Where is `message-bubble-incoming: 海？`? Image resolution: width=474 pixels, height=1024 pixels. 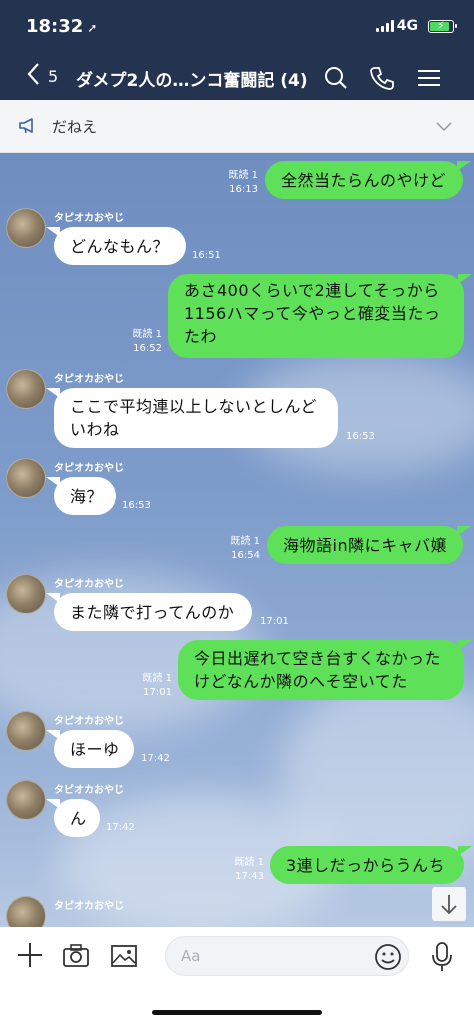 message-bubble-incoming: 海？ is located at coordinates (81, 496).